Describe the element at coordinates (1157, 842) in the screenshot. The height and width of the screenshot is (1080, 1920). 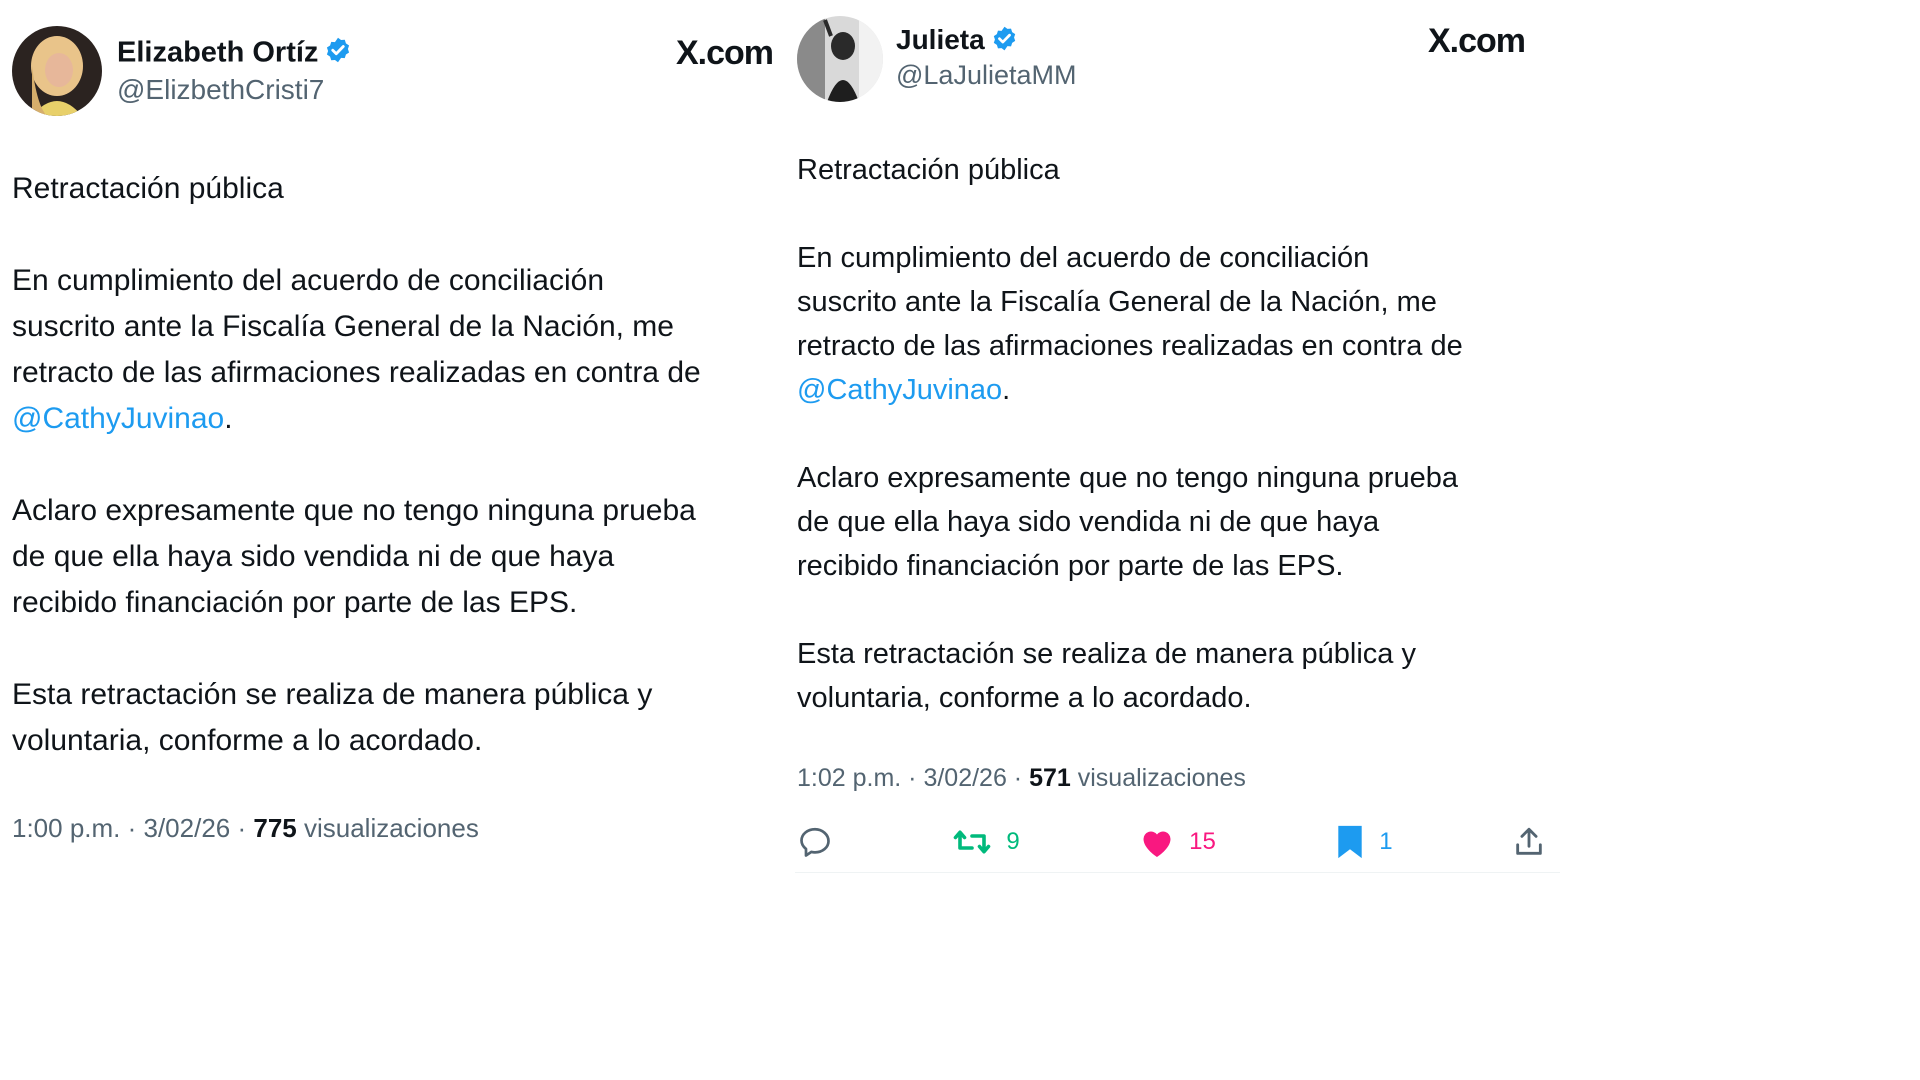
I see `heart-icon` at that location.